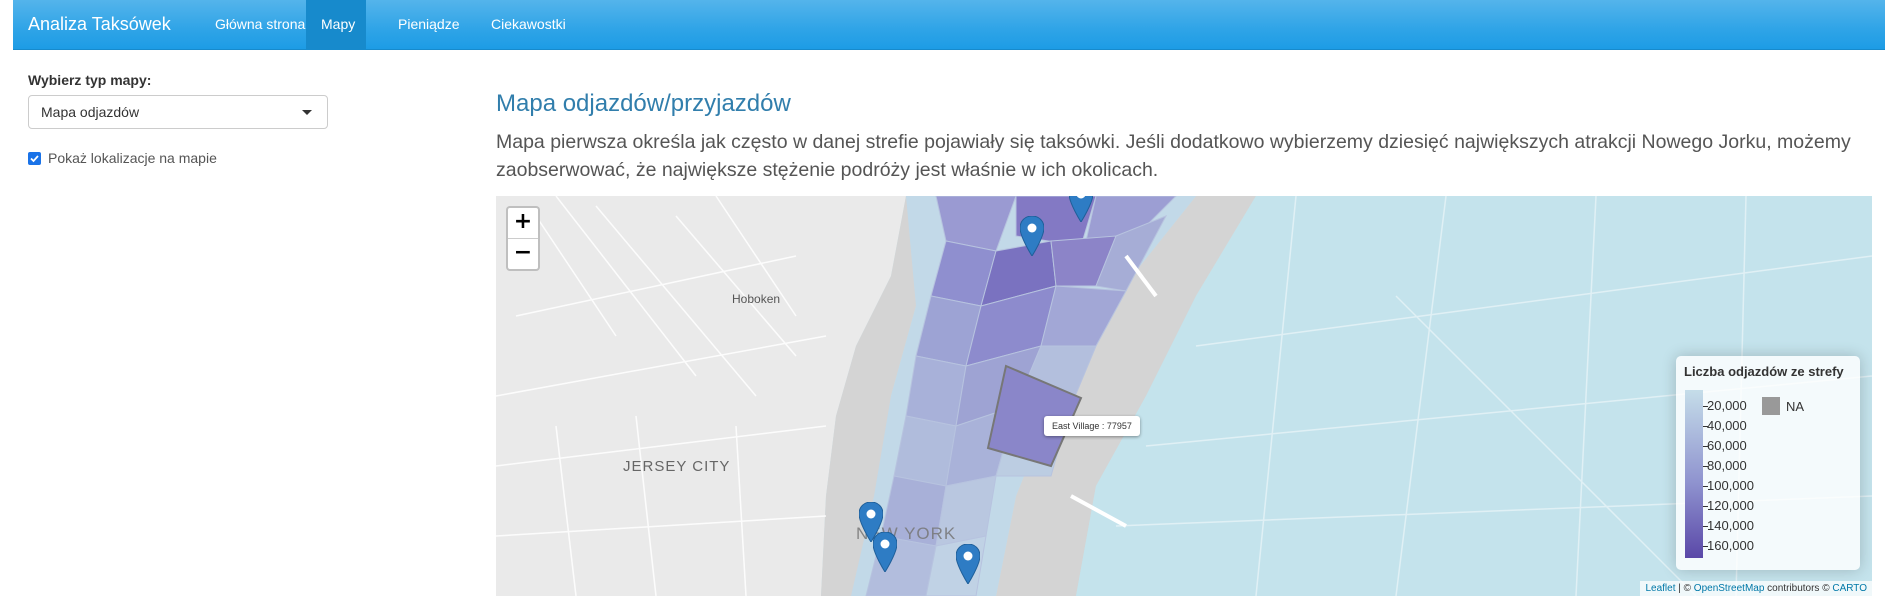 The image size is (1902, 599). I want to click on map-label-jersey-city: JERSEY CITY, so click(677, 466).